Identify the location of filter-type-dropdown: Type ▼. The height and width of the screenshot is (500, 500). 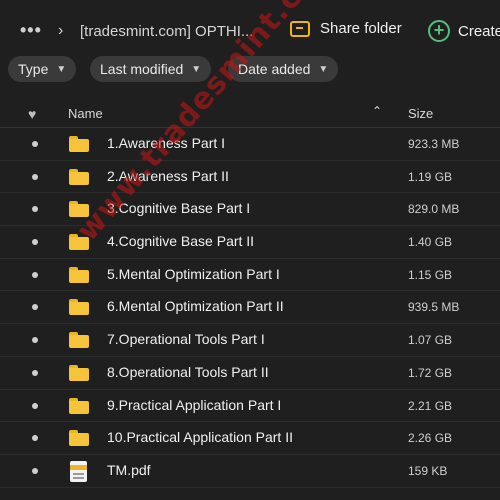
(42, 69).